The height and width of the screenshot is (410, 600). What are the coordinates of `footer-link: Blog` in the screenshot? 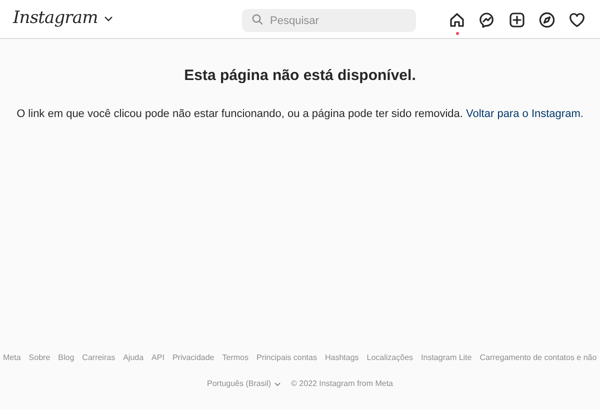 It's located at (66, 358).